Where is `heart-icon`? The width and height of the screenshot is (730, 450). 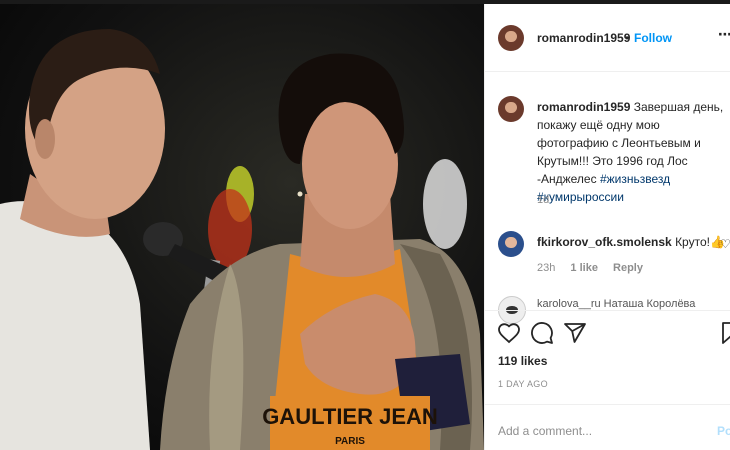 heart-icon is located at coordinates (509, 333).